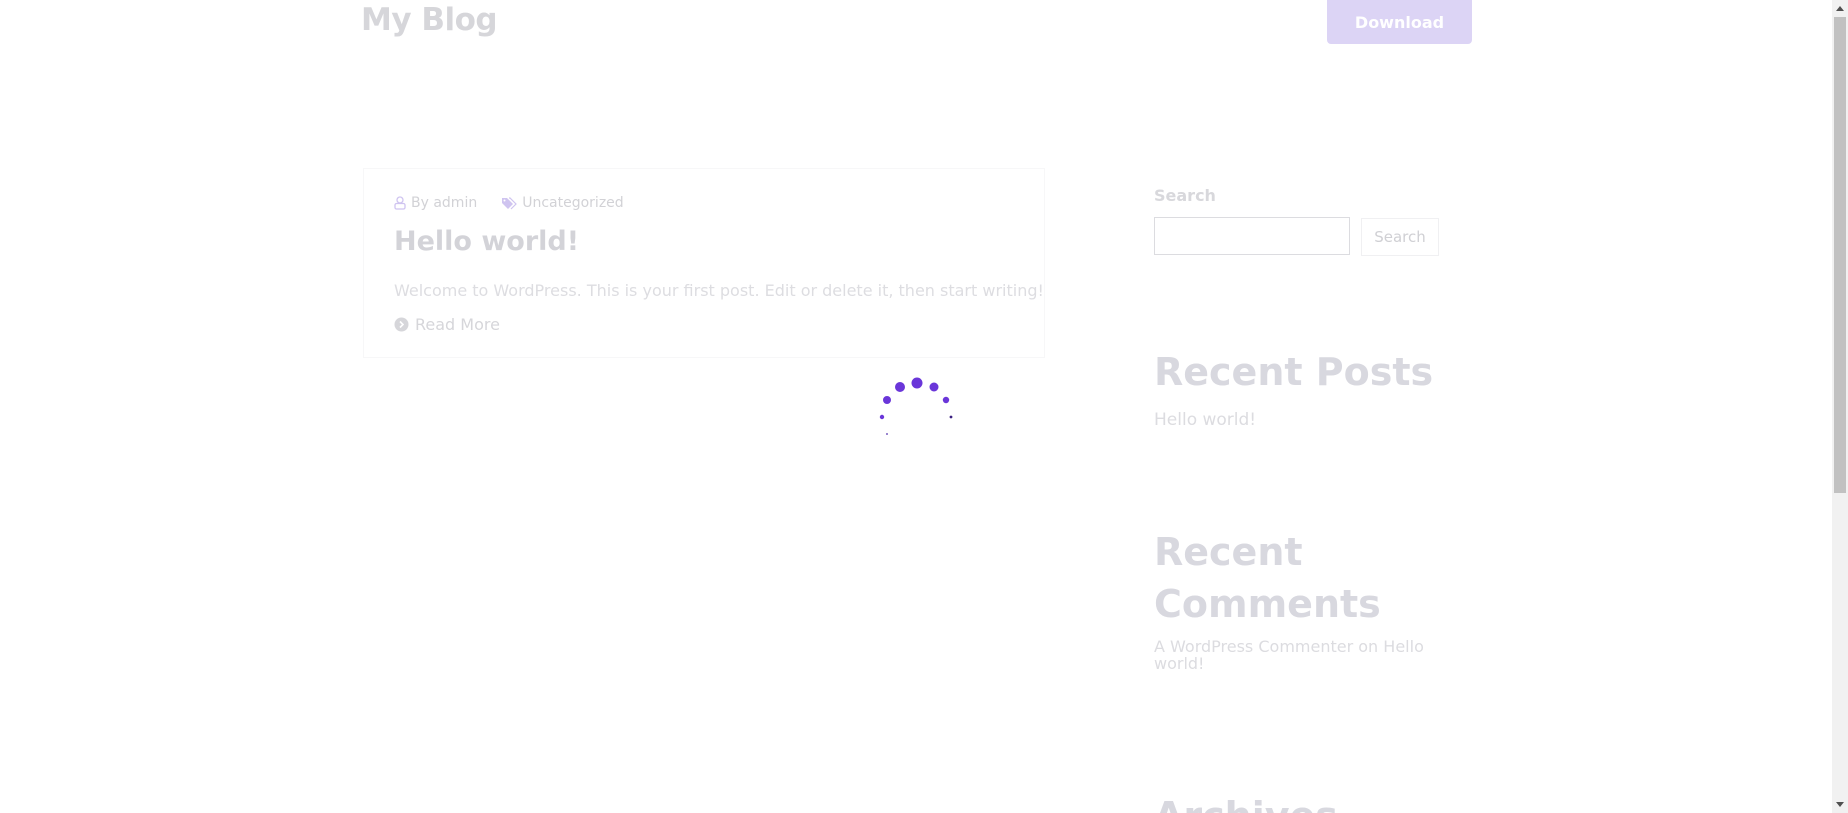  I want to click on spinner-icon, so click(916, 406).